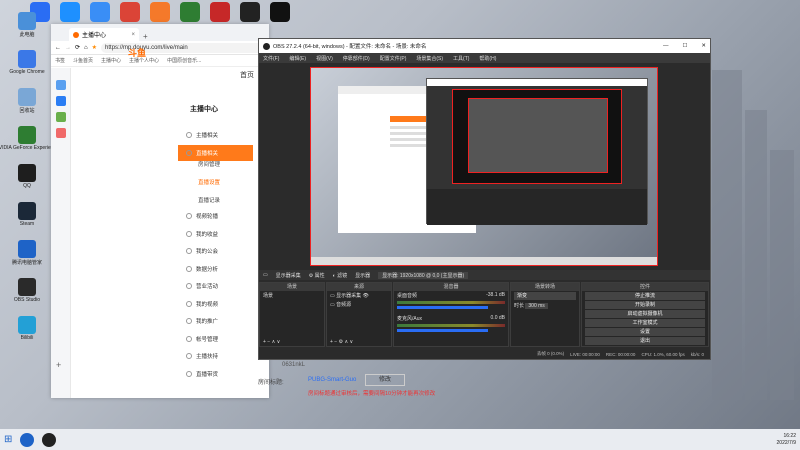 The width and height of the screenshot is (800, 450). I want to click on submenu-item: 直播设置, so click(209, 182).